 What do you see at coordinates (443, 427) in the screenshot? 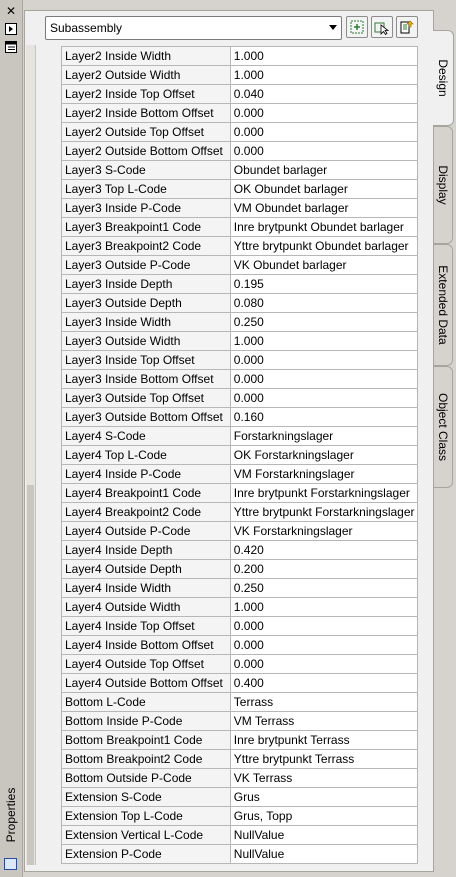
I see `tab-object-class: Object Class` at bounding box center [443, 427].